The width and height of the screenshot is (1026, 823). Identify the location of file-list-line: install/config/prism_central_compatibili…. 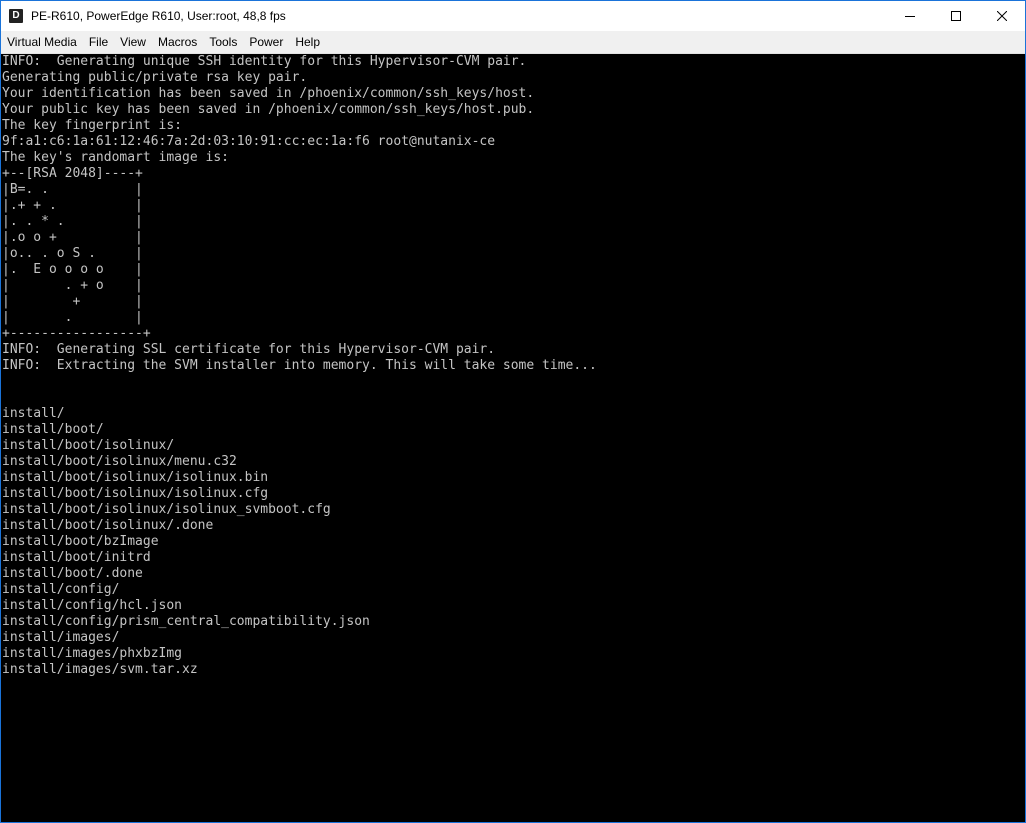
(186, 621).